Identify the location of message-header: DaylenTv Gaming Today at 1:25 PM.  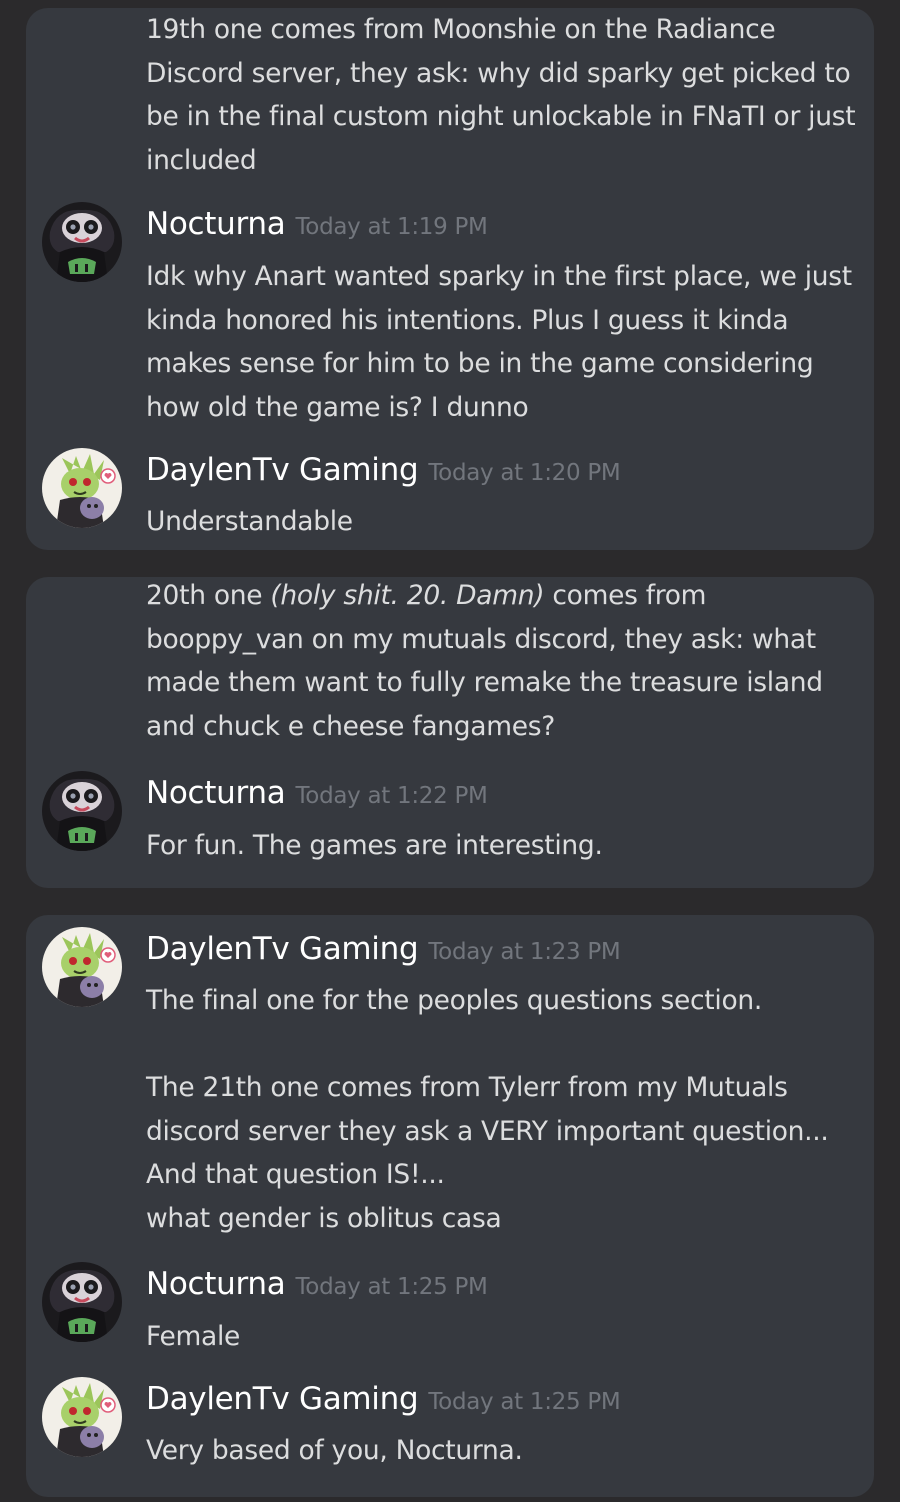
(383, 1399).